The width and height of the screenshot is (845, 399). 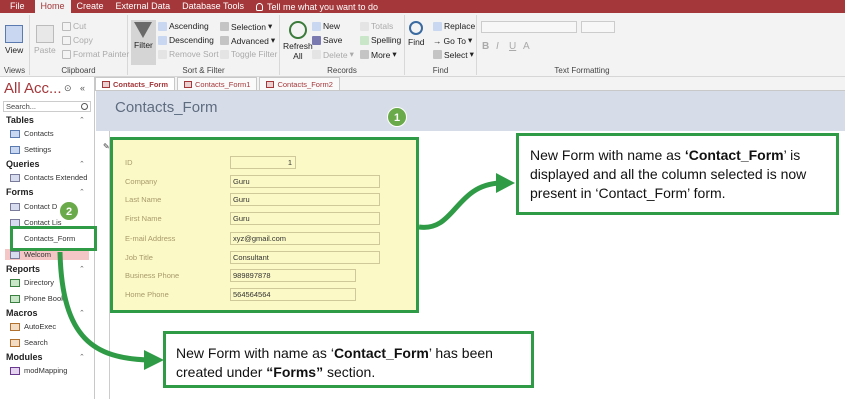 What do you see at coordinates (459, 205) in the screenshot?
I see `arrow-to-right-callout` at bounding box center [459, 205].